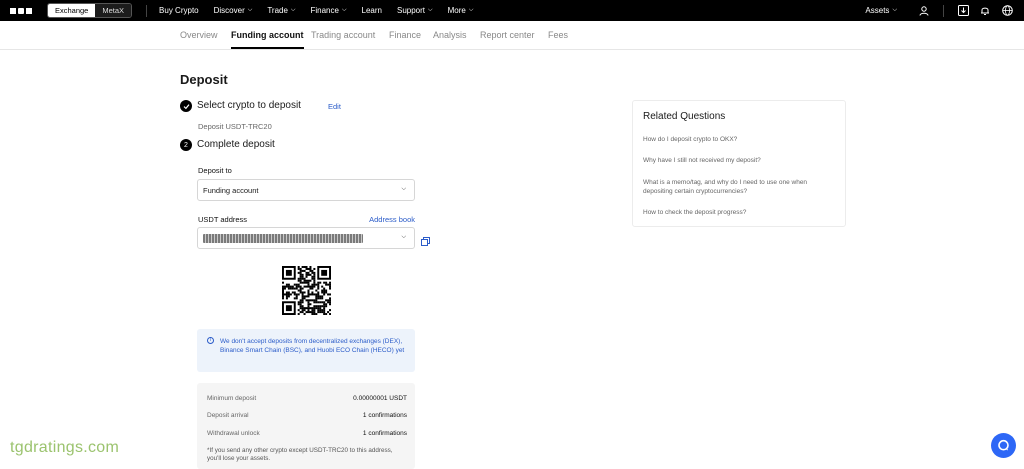 The height and width of the screenshot is (469, 1024). Describe the element at coordinates (307, 291) in the screenshot. I see `deposit-qr-code` at that location.